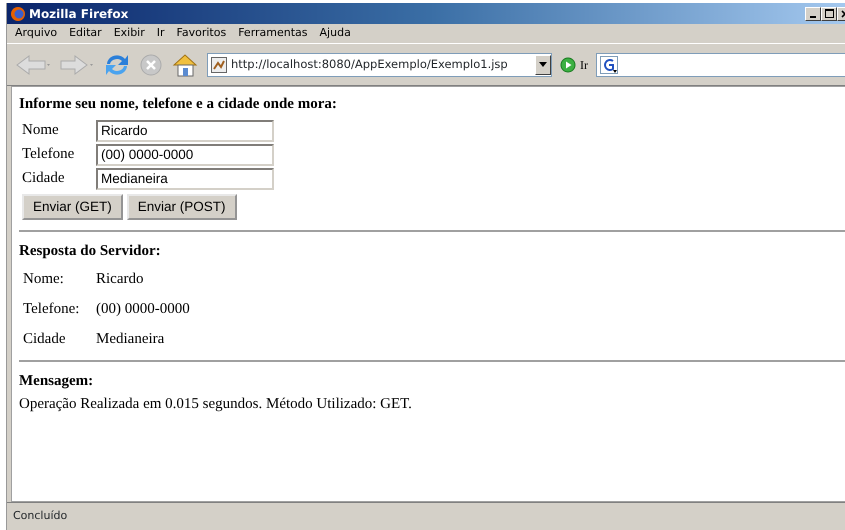 This screenshot has width=845, height=530. What do you see at coordinates (219, 64) in the screenshot?
I see `page-icon` at bounding box center [219, 64].